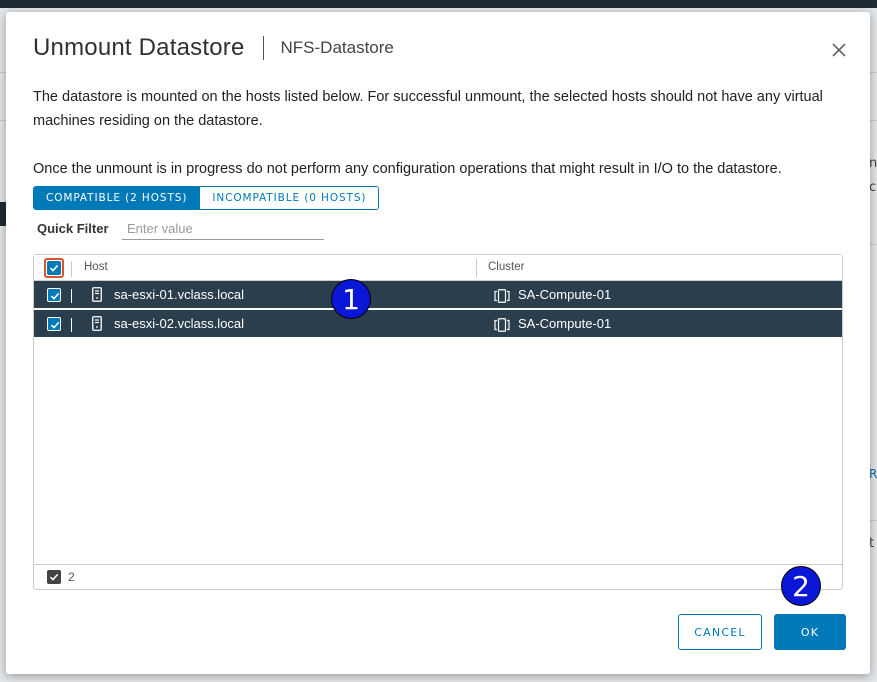 The image size is (877, 682). I want to click on step-marker-1: 1, so click(351, 299).